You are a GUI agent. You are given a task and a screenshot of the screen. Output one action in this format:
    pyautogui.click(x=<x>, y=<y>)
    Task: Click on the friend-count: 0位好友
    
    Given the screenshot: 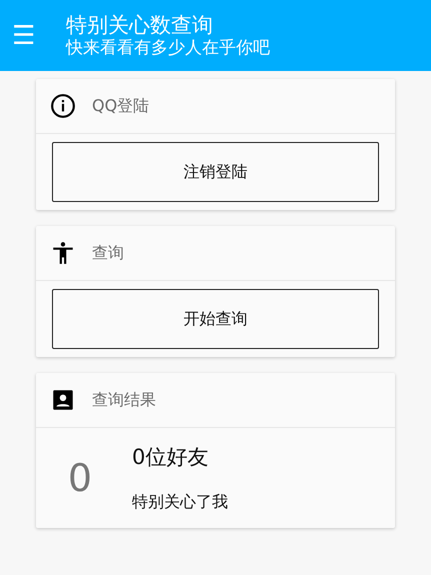 What is the action you would take?
    pyautogui.click(x=171, y=458)
    